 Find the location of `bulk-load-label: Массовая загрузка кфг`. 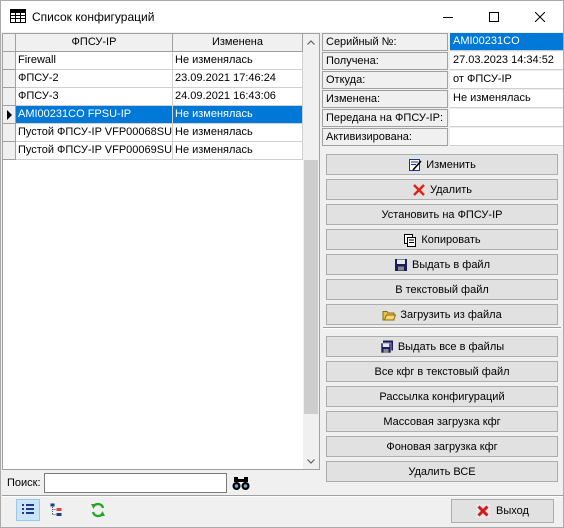

bulk-load-label: Массовая загрузка кфг is located at coordinates (442, 421).